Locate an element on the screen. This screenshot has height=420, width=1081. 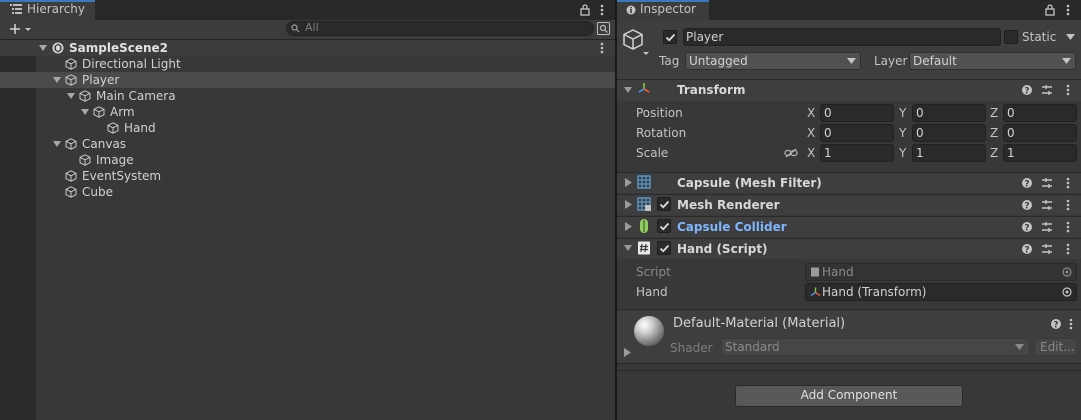
z-label: Z is located at coordinates (994, 113).